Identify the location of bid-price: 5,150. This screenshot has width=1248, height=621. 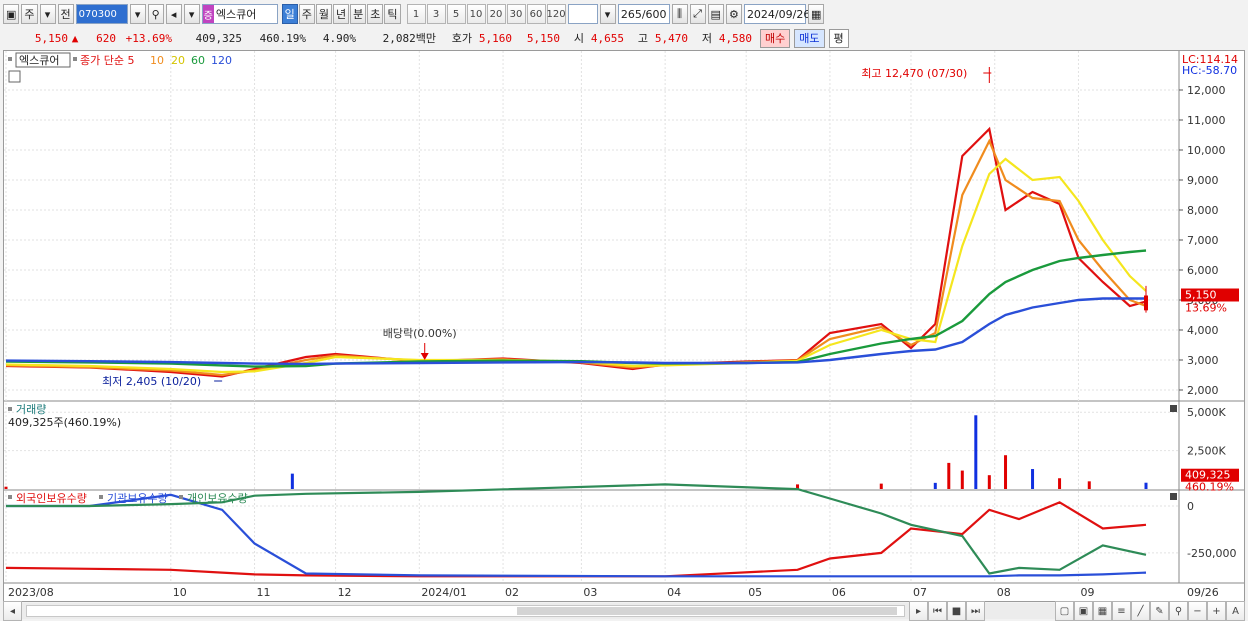
(543, 38).